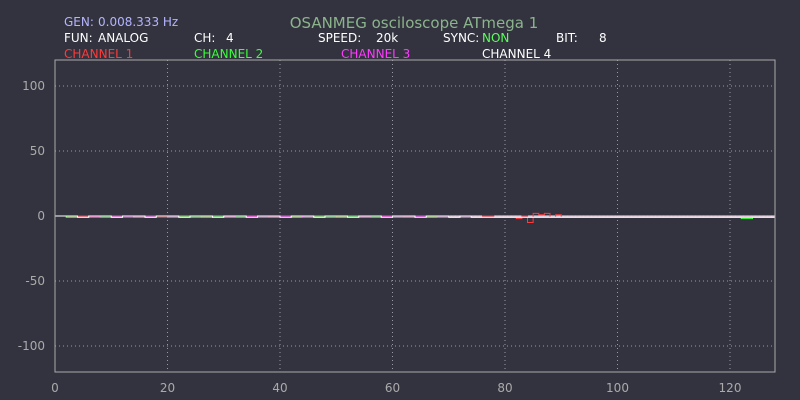 The width and height of the screenshot is (800, 400). What do you see at coordinates (387, 38) in the screenshot?
I see `speed-value: 20k` at bounding box center [387, 38].